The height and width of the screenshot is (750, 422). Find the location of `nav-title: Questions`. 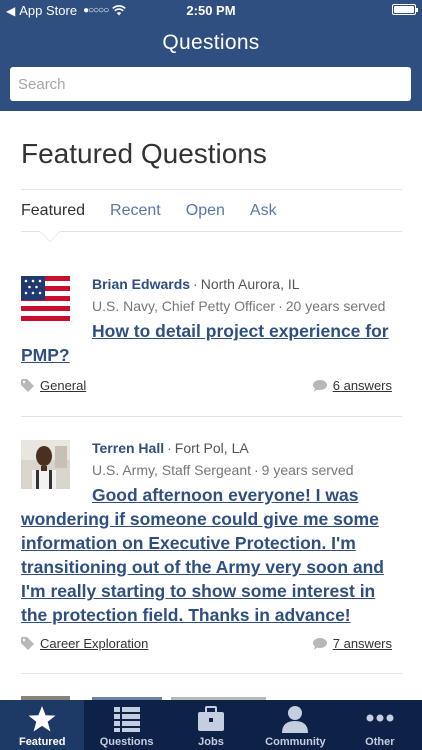

nav-title: Questions is located at coordinates (211, 42).